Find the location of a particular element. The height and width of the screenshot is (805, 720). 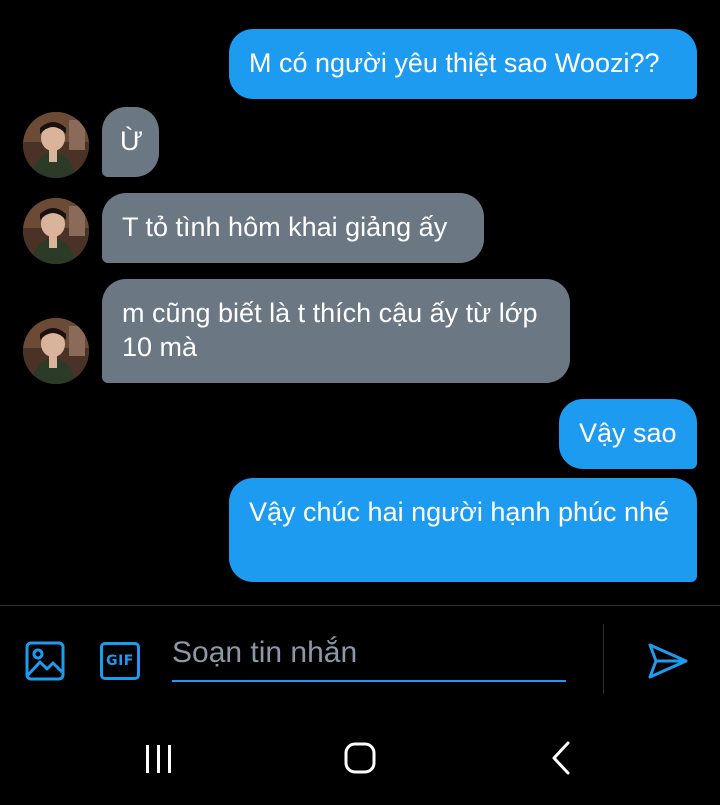

image-icon is located at coordinates (45, 661).